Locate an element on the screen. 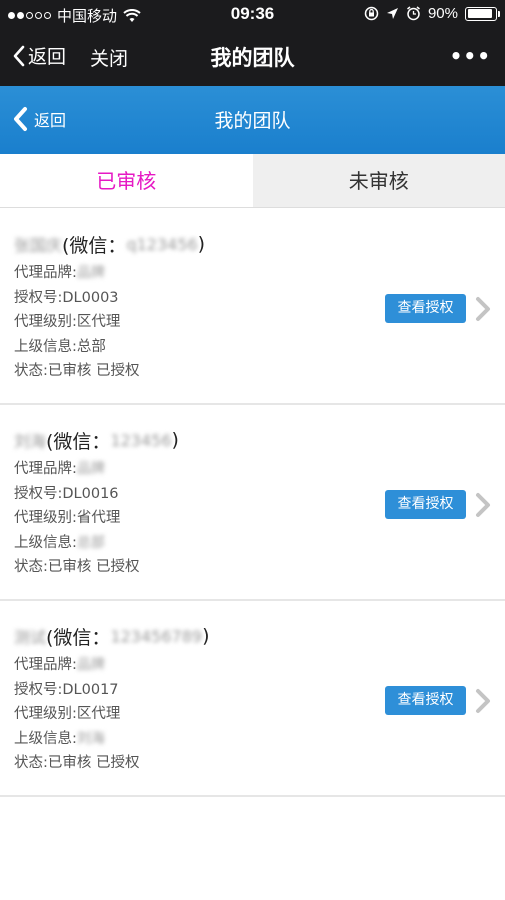  wechat-nav-bar: 返回 关闭 我的团队 ••• is located at coordinates (252, 57).